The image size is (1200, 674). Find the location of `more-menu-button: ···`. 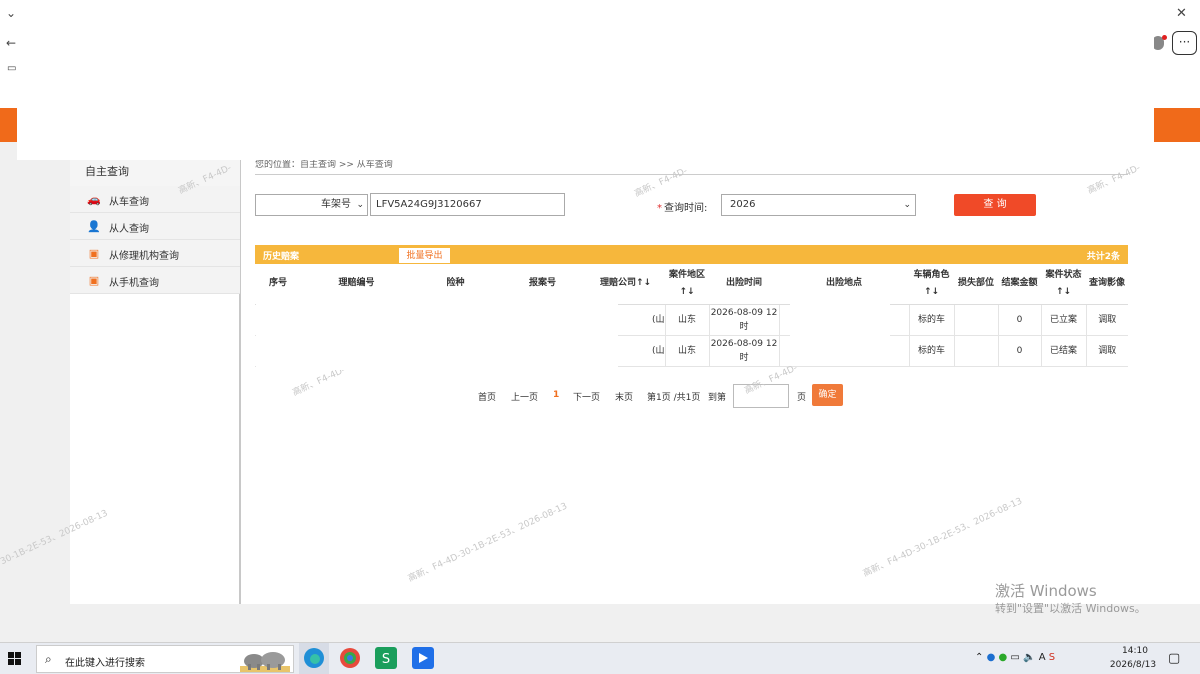

more-menu-button: ··· is located at coordinates (1184, 43).